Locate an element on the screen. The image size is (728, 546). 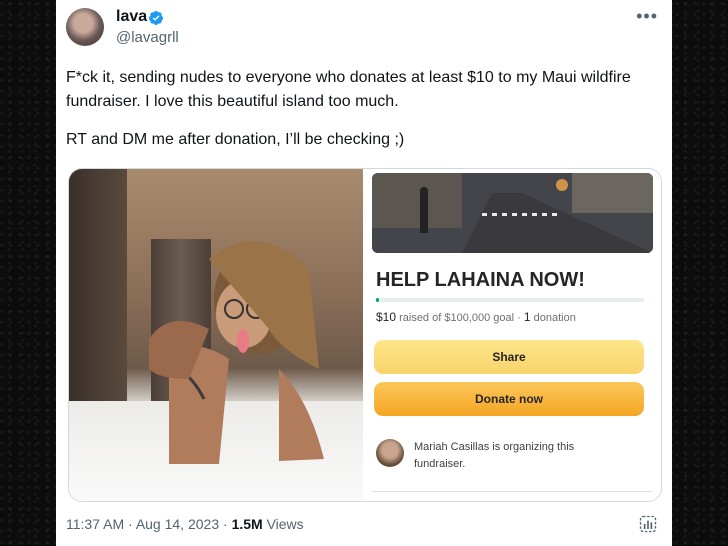
tweet-date: Aug 14, 2023 is located at coordinates (177, 524).